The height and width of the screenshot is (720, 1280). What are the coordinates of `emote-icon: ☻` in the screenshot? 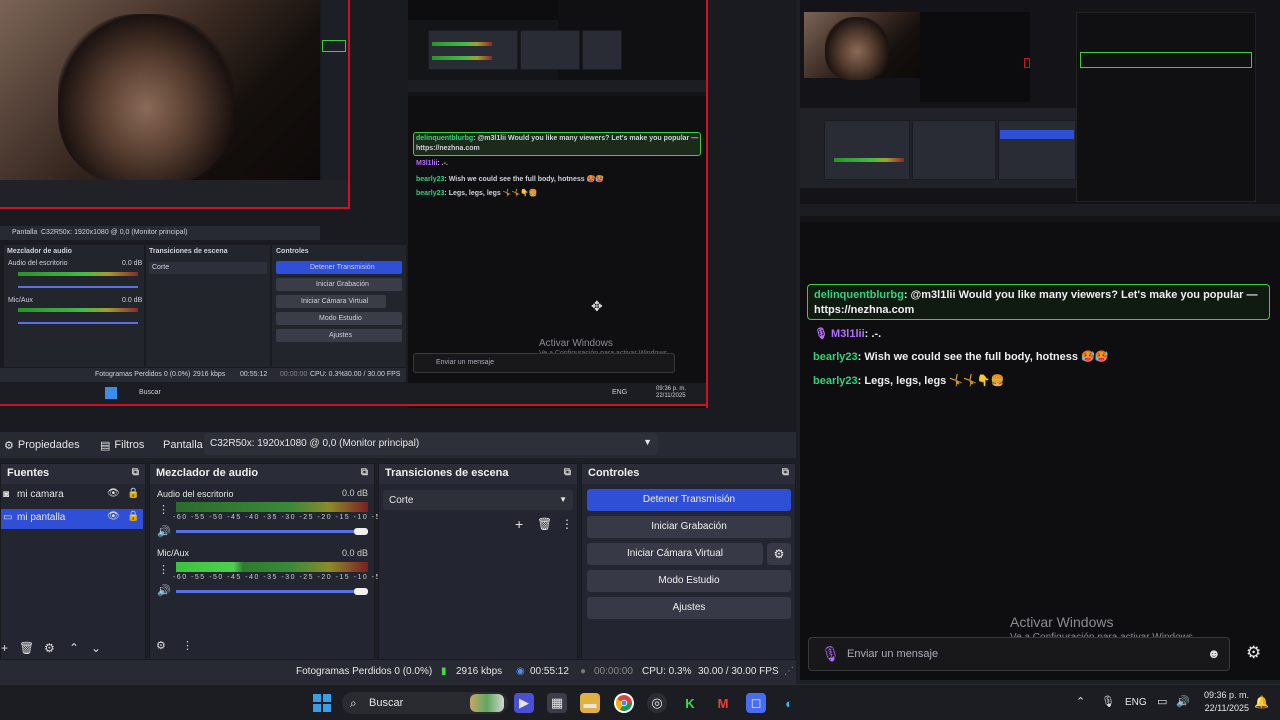 It's located at (1214, 653).